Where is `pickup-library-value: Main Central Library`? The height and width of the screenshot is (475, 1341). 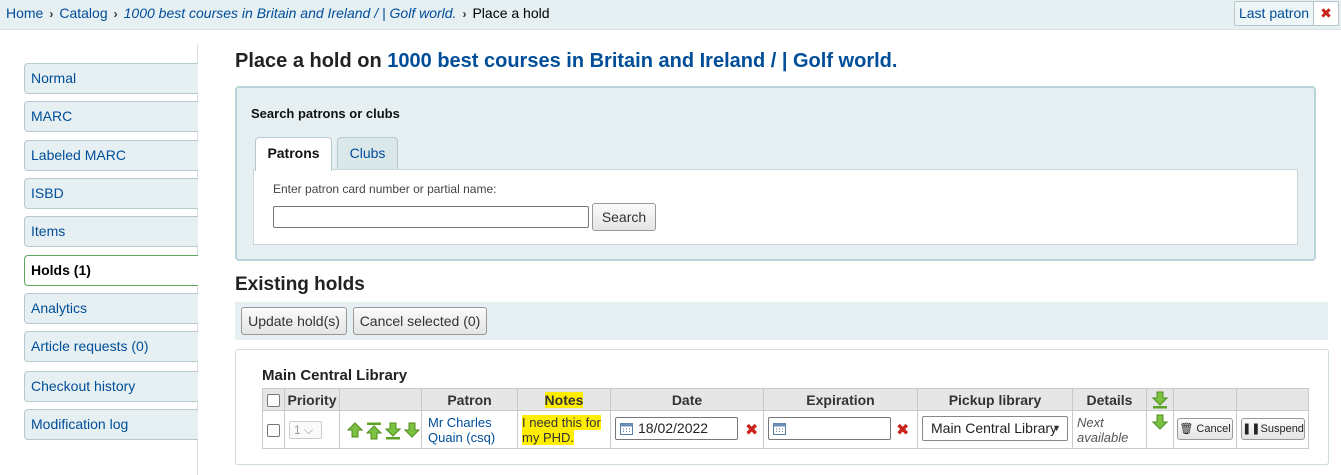
pickup-library-value: Main Central Library is located at coordinates (994, 428).